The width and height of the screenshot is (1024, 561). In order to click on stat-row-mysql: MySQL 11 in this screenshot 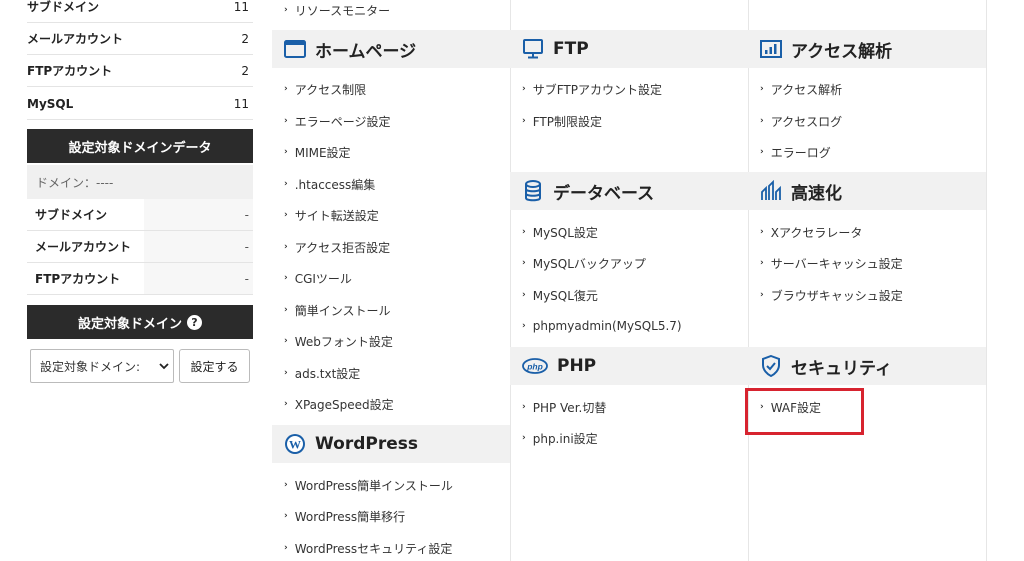, I will do `click(140, 104)`.